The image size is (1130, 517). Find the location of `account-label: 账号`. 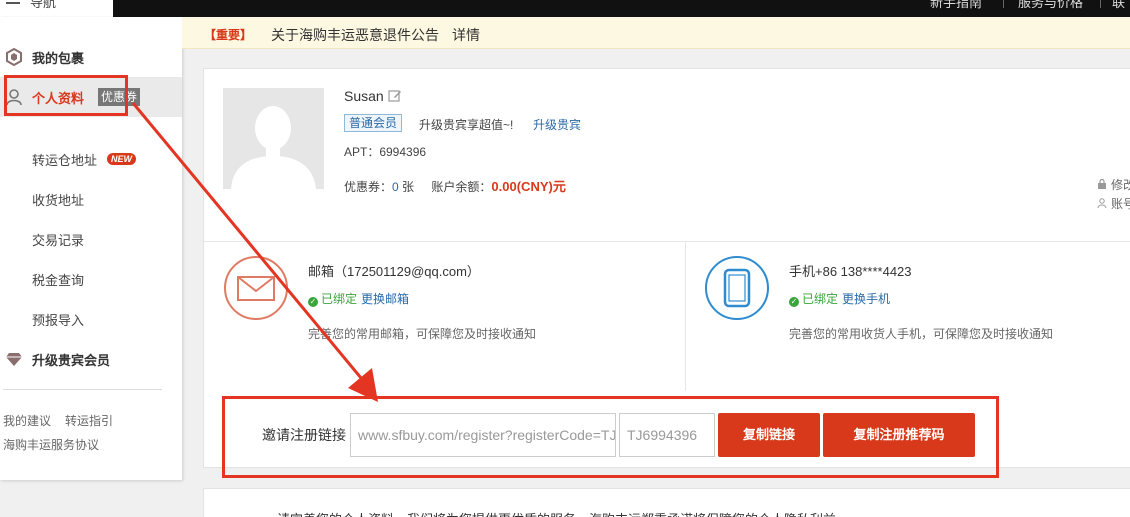

account-label: 账号 is located at coordinates (1120, 204).